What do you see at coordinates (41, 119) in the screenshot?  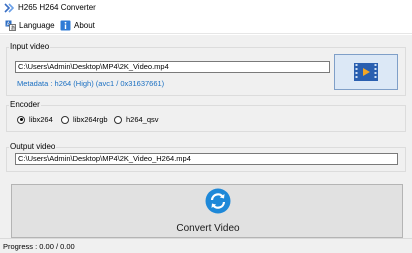 I see `radio-libx264-label: libx264` at bounding box center [41, 119].